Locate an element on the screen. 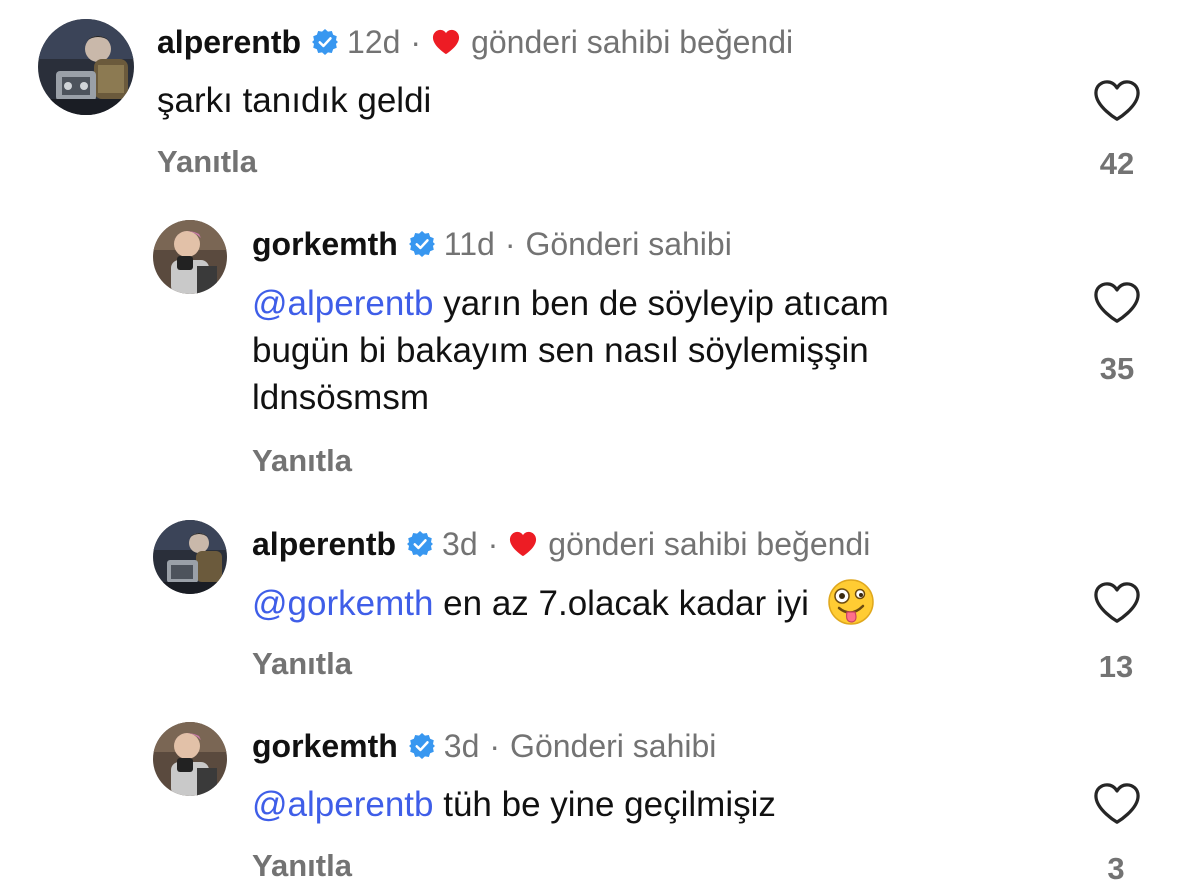 The height and width of the screenshot is (895, 1200). comment-text: @gorkemth en az 7.olacak kadar iyi is located at coordinates (563, 604).